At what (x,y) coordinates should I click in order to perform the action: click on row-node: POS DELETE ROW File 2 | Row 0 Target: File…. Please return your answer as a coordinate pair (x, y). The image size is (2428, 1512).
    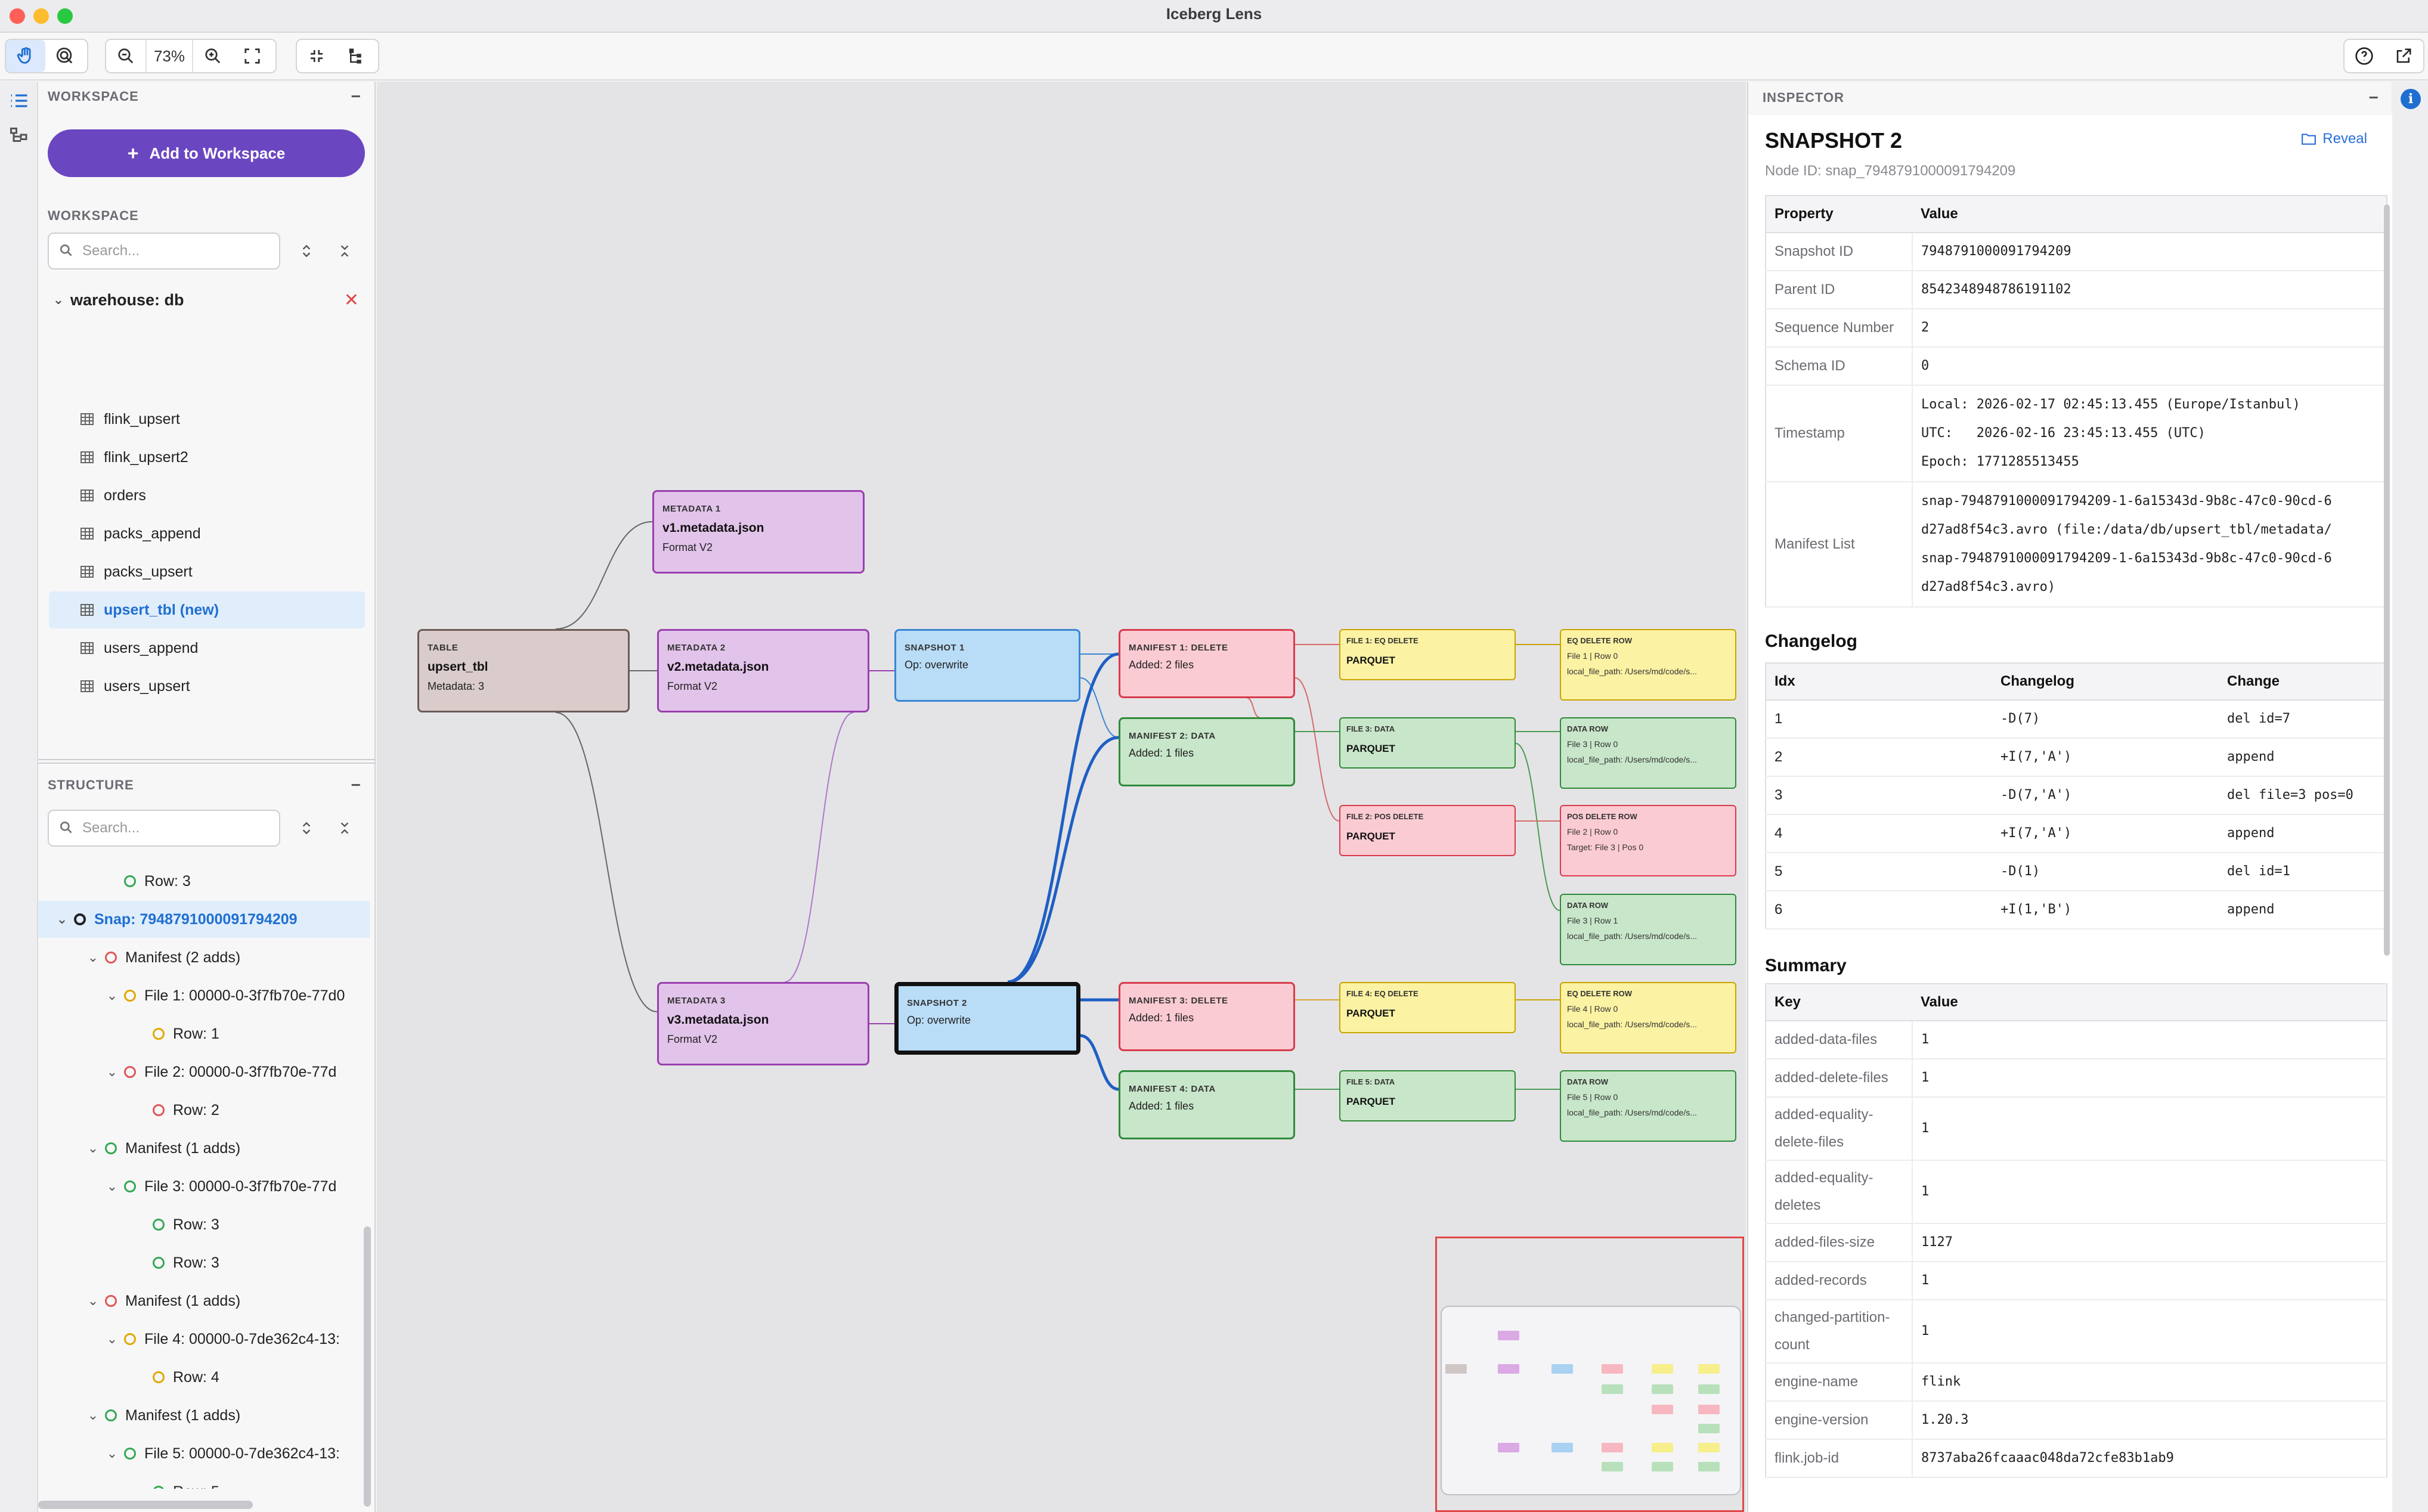
    Looking at the image, I should click on (1648, 840).